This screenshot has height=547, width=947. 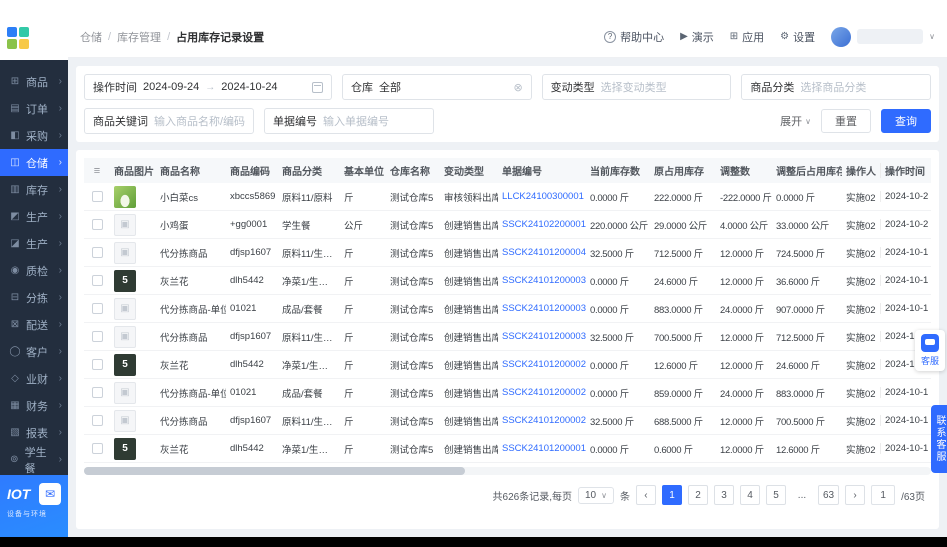 What do you see at coordinates (795, 198) in the screenshot?
I see `cell-after: 0.0000 斤` at bounding box center [795, 198].